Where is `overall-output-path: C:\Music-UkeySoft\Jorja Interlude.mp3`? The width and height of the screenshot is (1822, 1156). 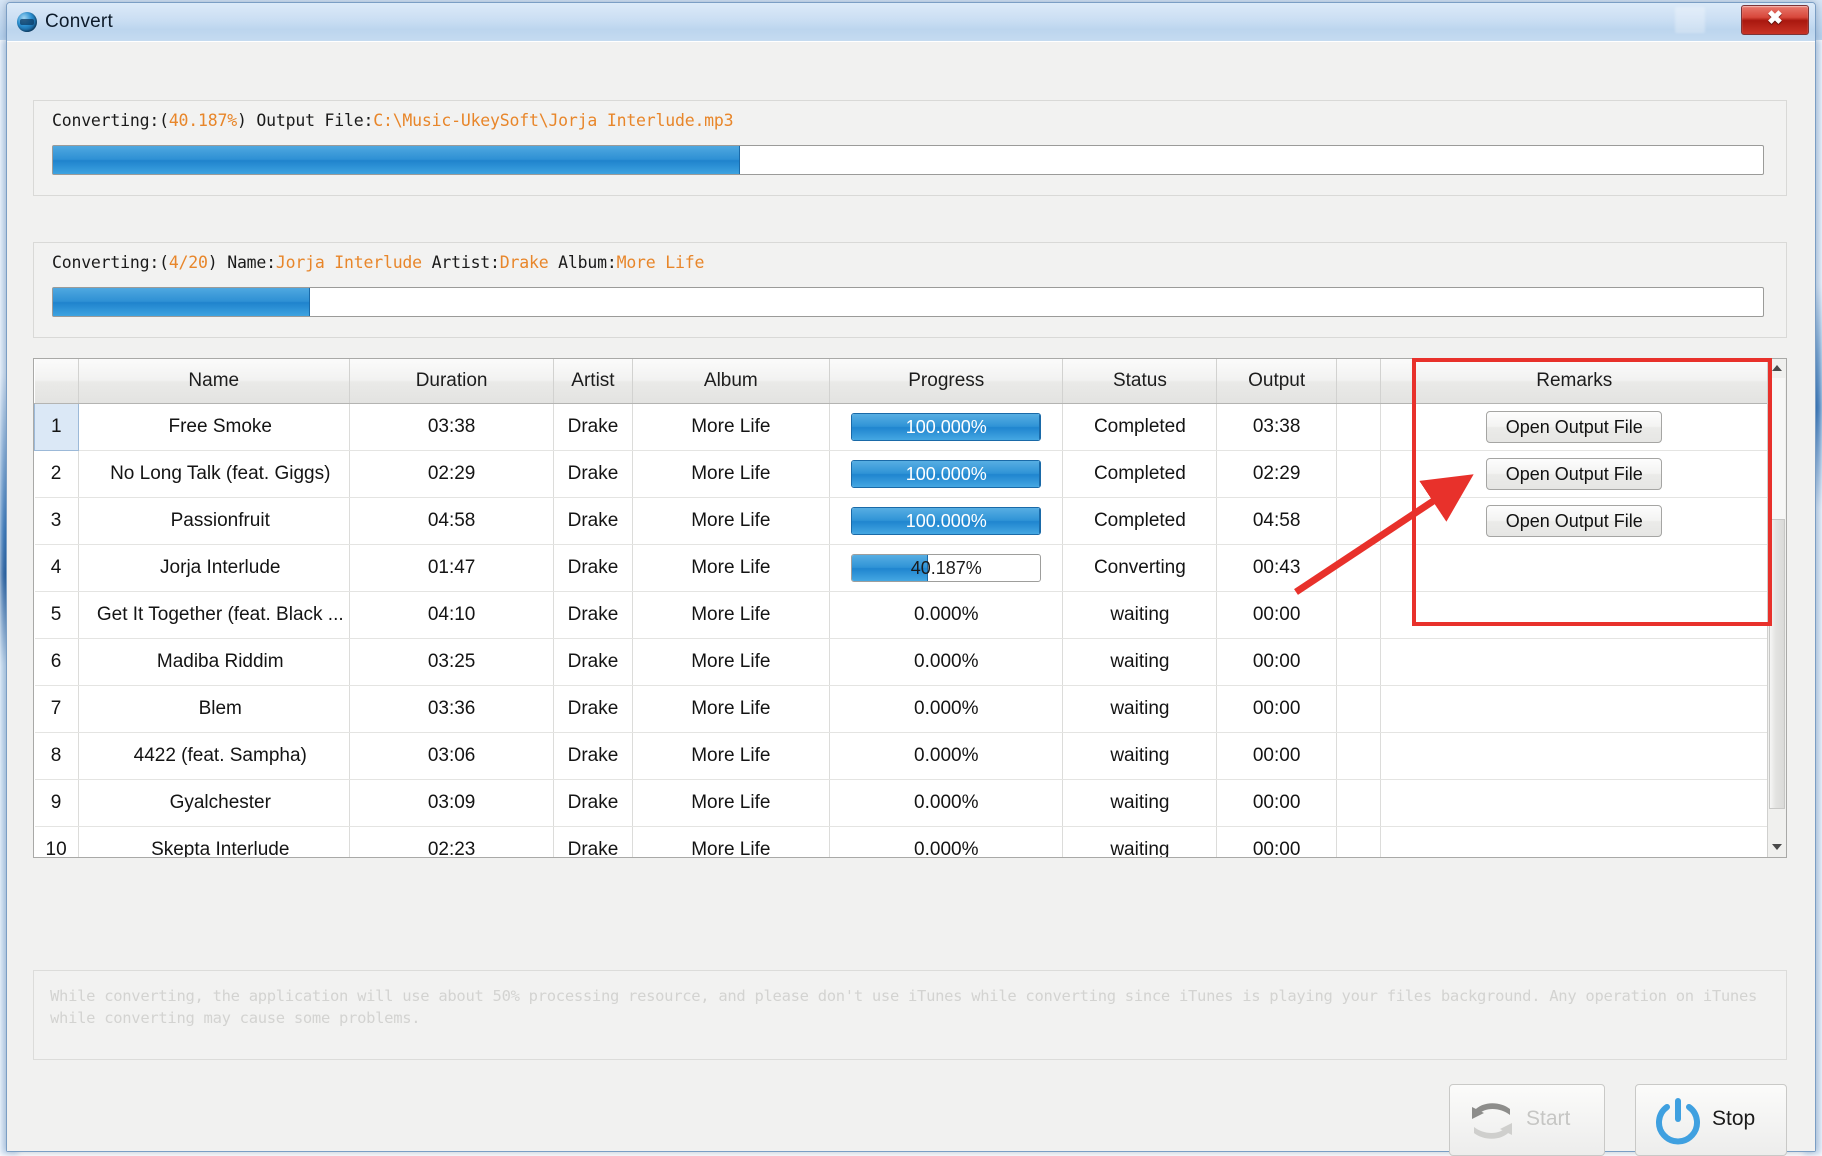 overall-output-path: C:\Music-UkeySoft\Jorja Interlude.mp3 is located at coordinates (553, 120).